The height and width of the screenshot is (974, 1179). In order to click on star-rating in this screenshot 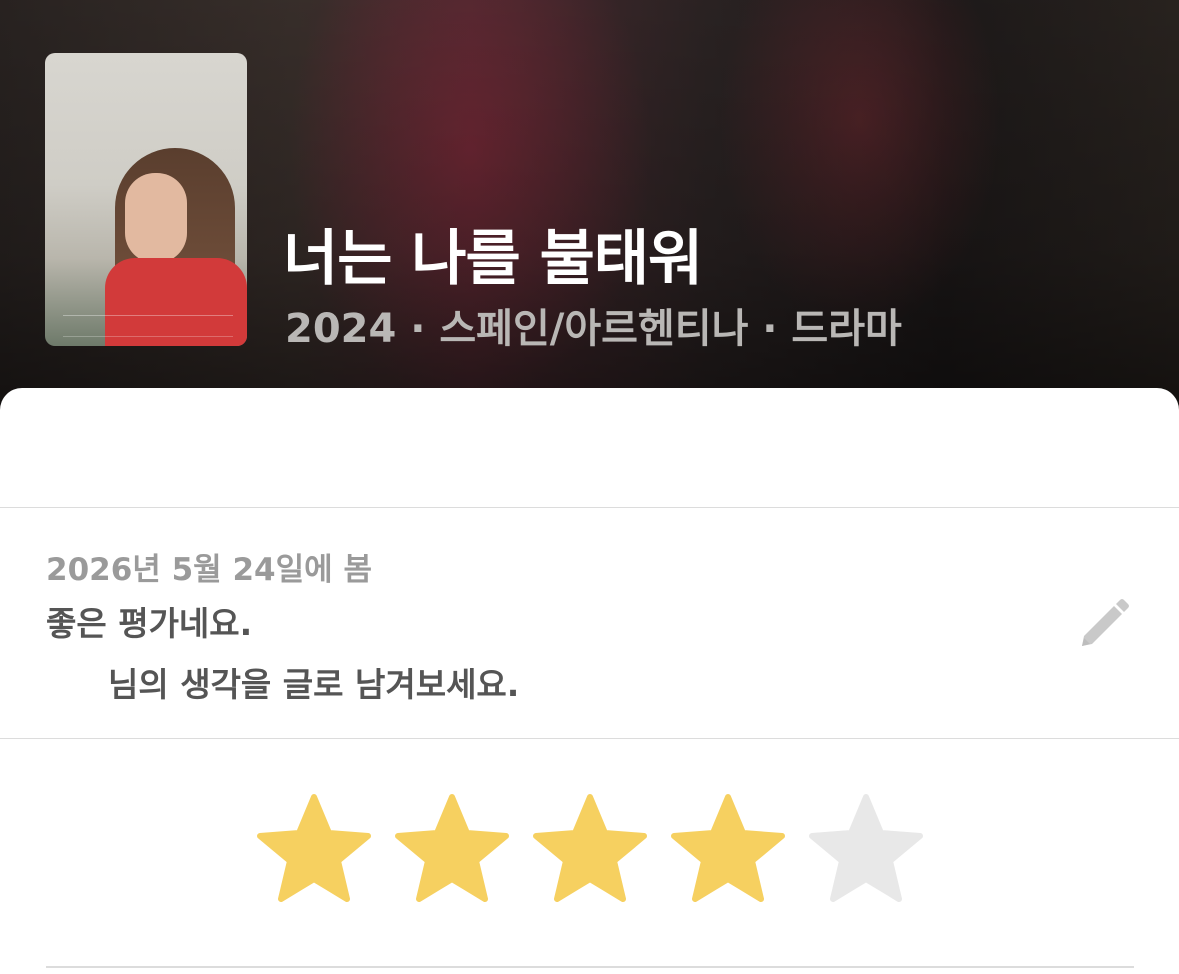, I will do `click(590, 851)`.